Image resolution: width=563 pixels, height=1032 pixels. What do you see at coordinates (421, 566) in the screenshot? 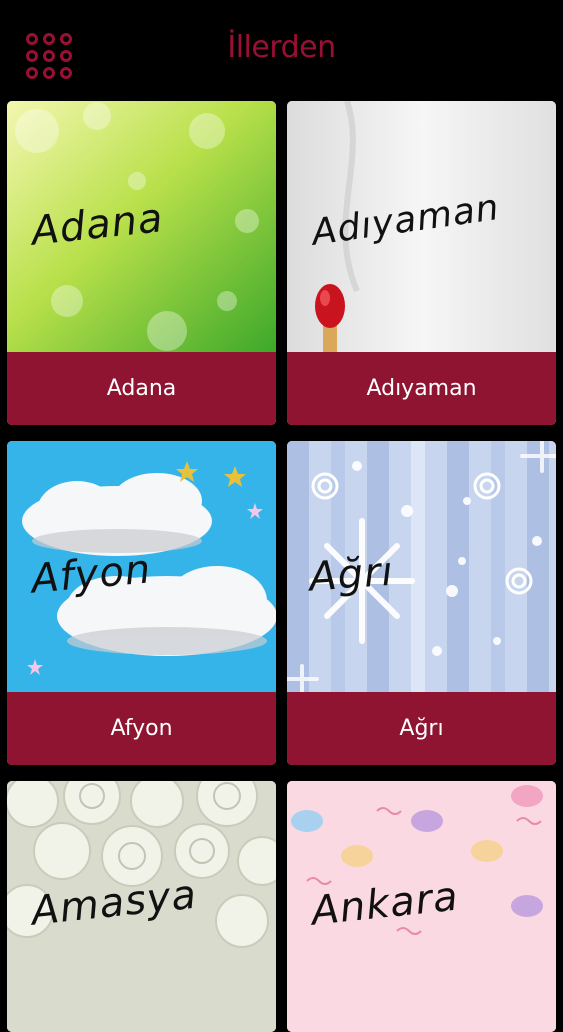
I see `city-image-agri: Ağrı` at bounding box center [421, 566].